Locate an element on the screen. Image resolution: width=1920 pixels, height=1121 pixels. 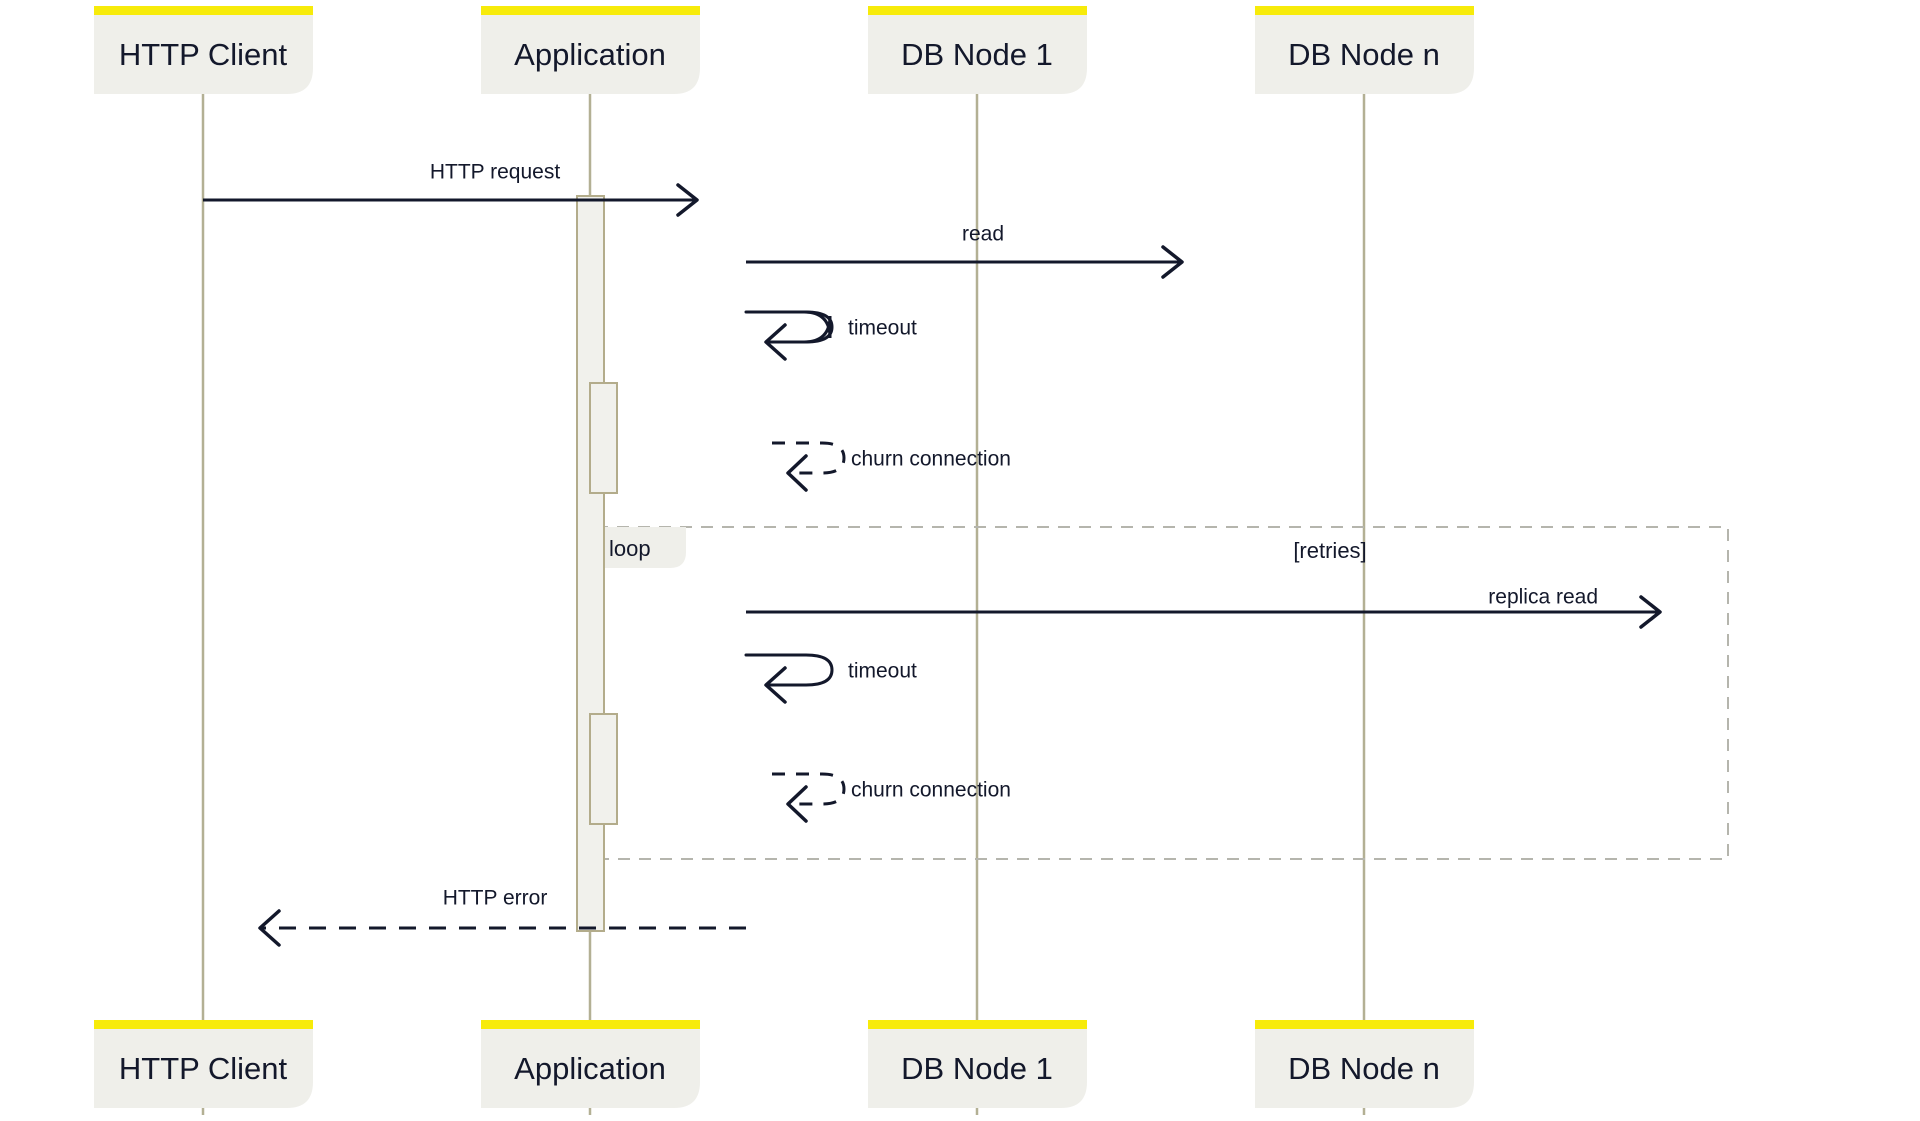
actor-box-db1-top-label: DB Node 1 is located at coordinates (977, 54).